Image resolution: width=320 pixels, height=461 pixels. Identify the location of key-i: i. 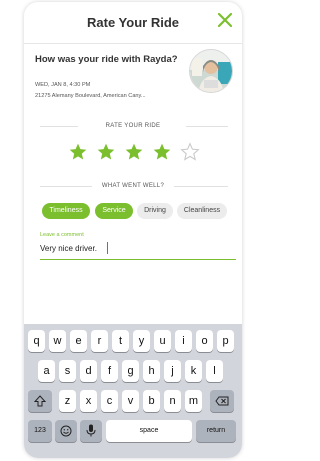
(183, 341).